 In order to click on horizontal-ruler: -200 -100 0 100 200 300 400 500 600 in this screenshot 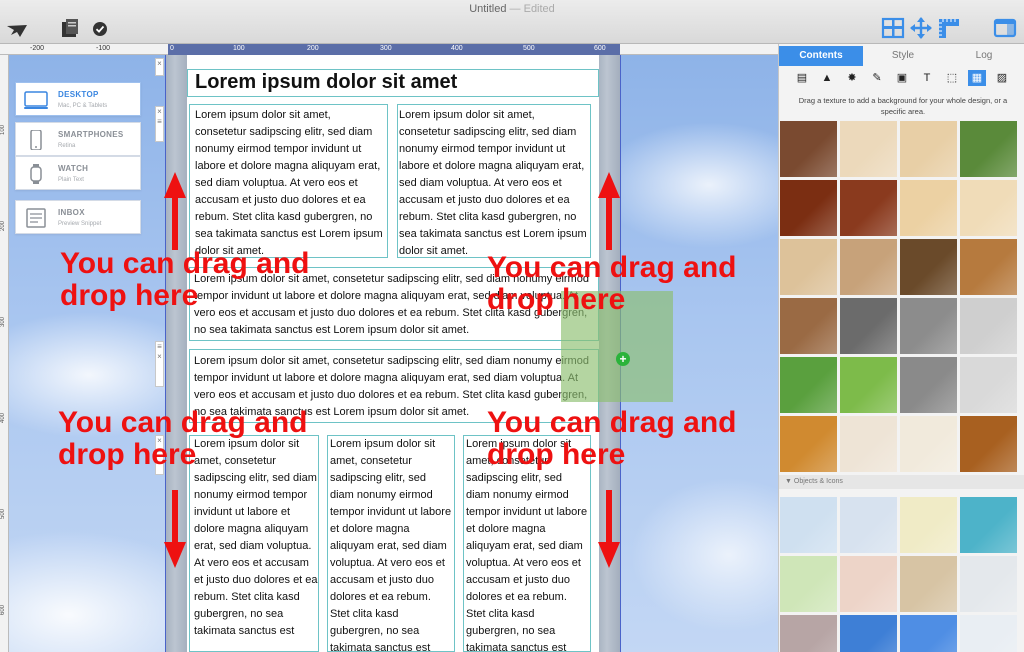, I will do `click(389, 49)`.